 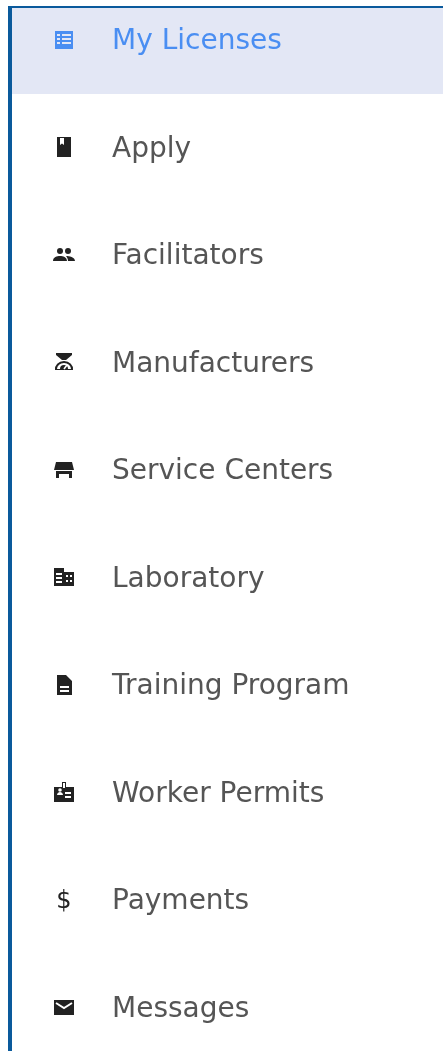 What do you see at coordinates (231, 685) in the screenshot?
I see `sidebar-item-label: Training Program` at bounding box center [231, 685].